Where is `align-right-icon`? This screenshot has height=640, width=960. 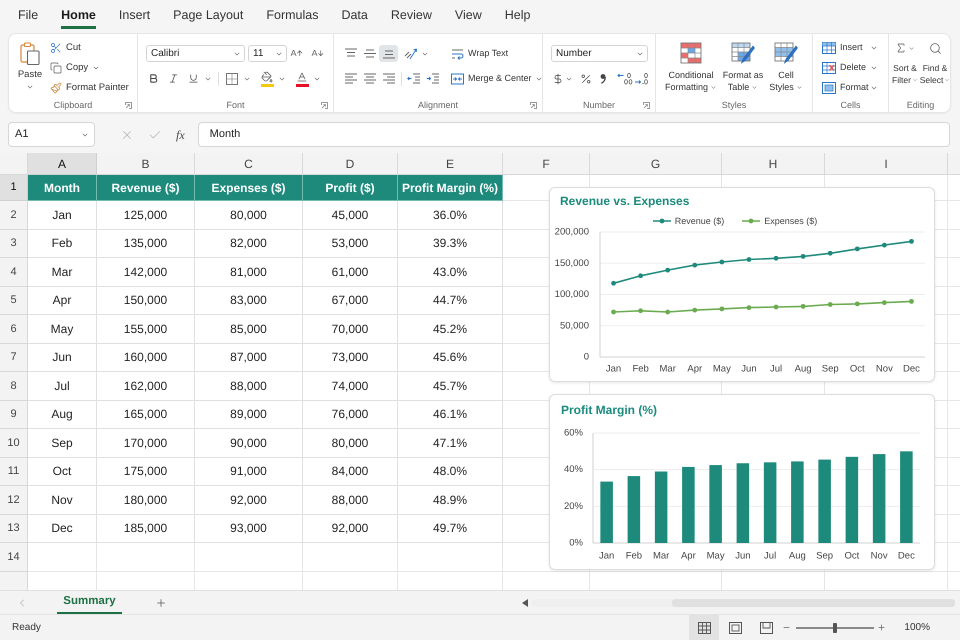
align-right-icon is located at coordinates (389, 78).